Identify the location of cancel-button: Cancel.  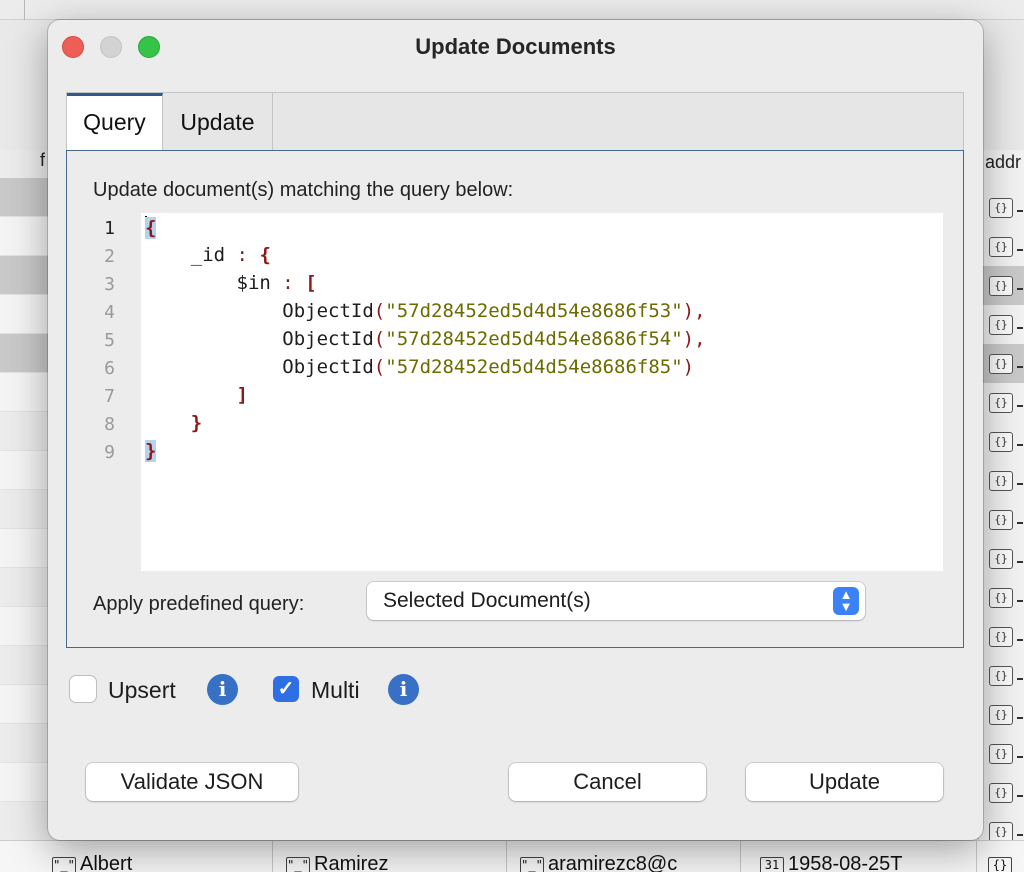
(607, 782).